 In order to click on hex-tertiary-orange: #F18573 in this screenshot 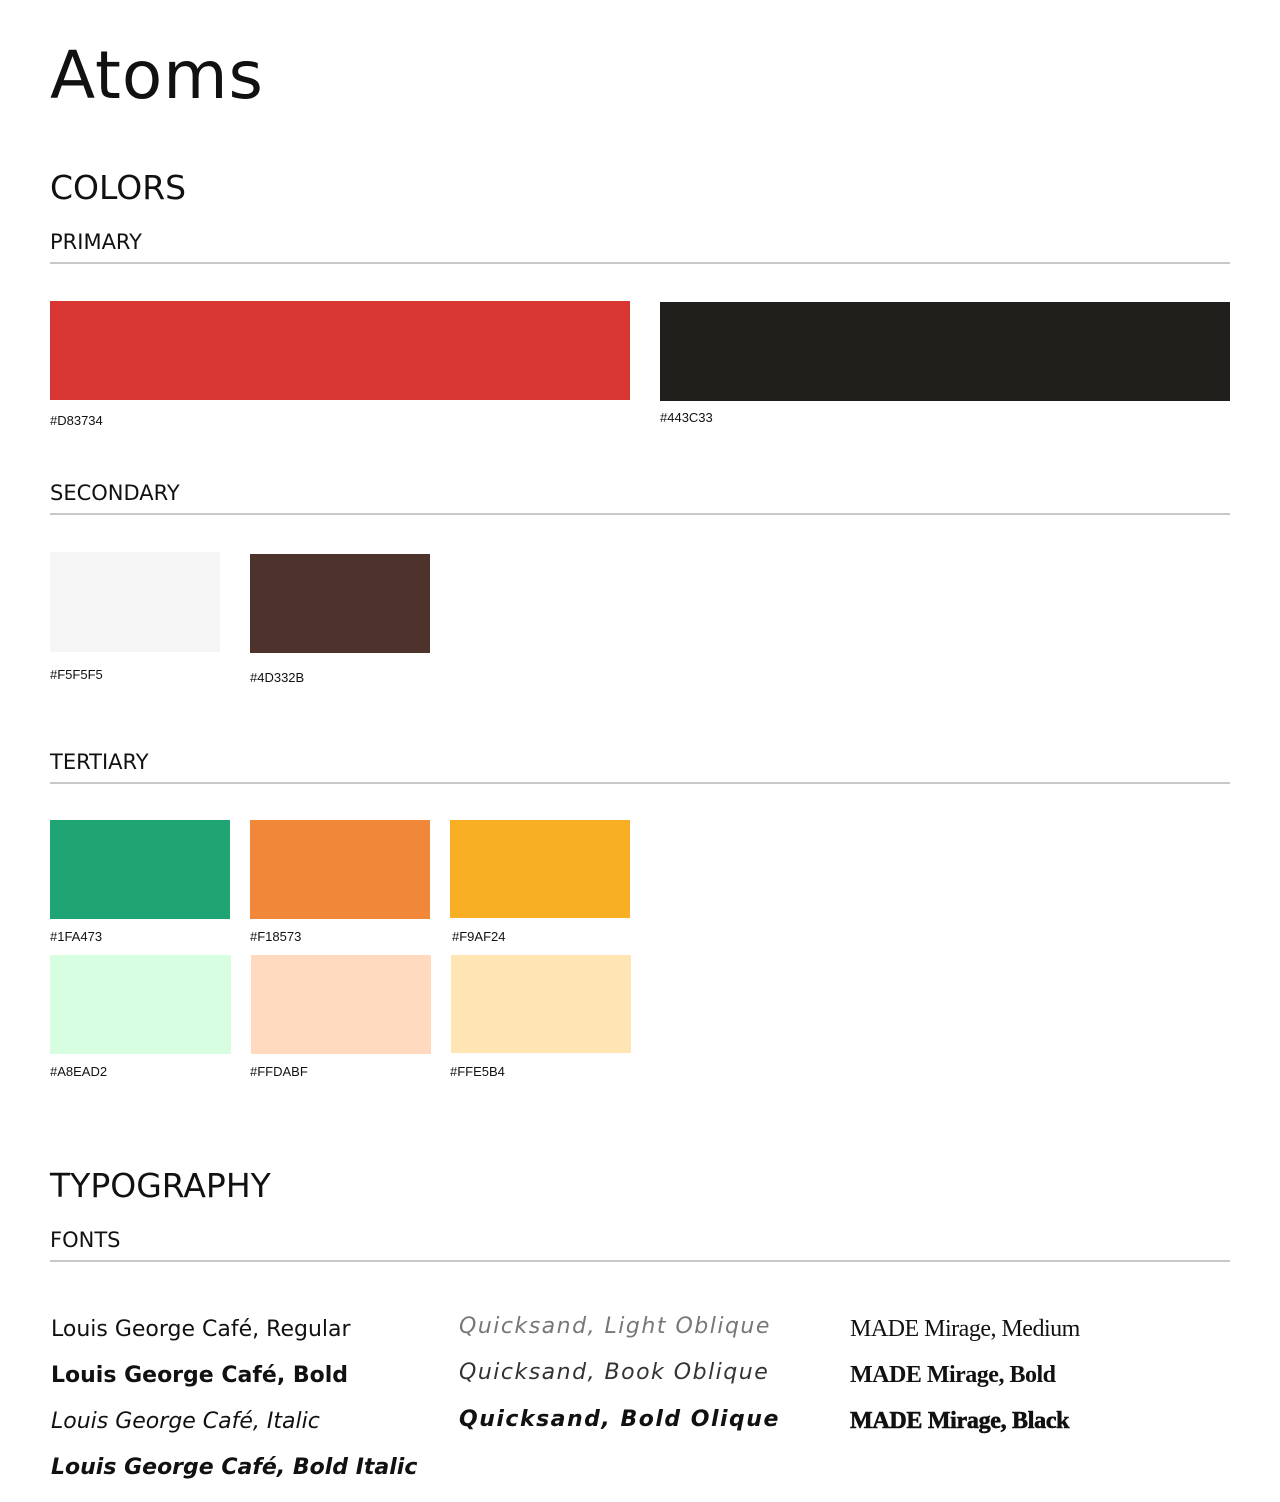, I will do `click(276, 936)`.